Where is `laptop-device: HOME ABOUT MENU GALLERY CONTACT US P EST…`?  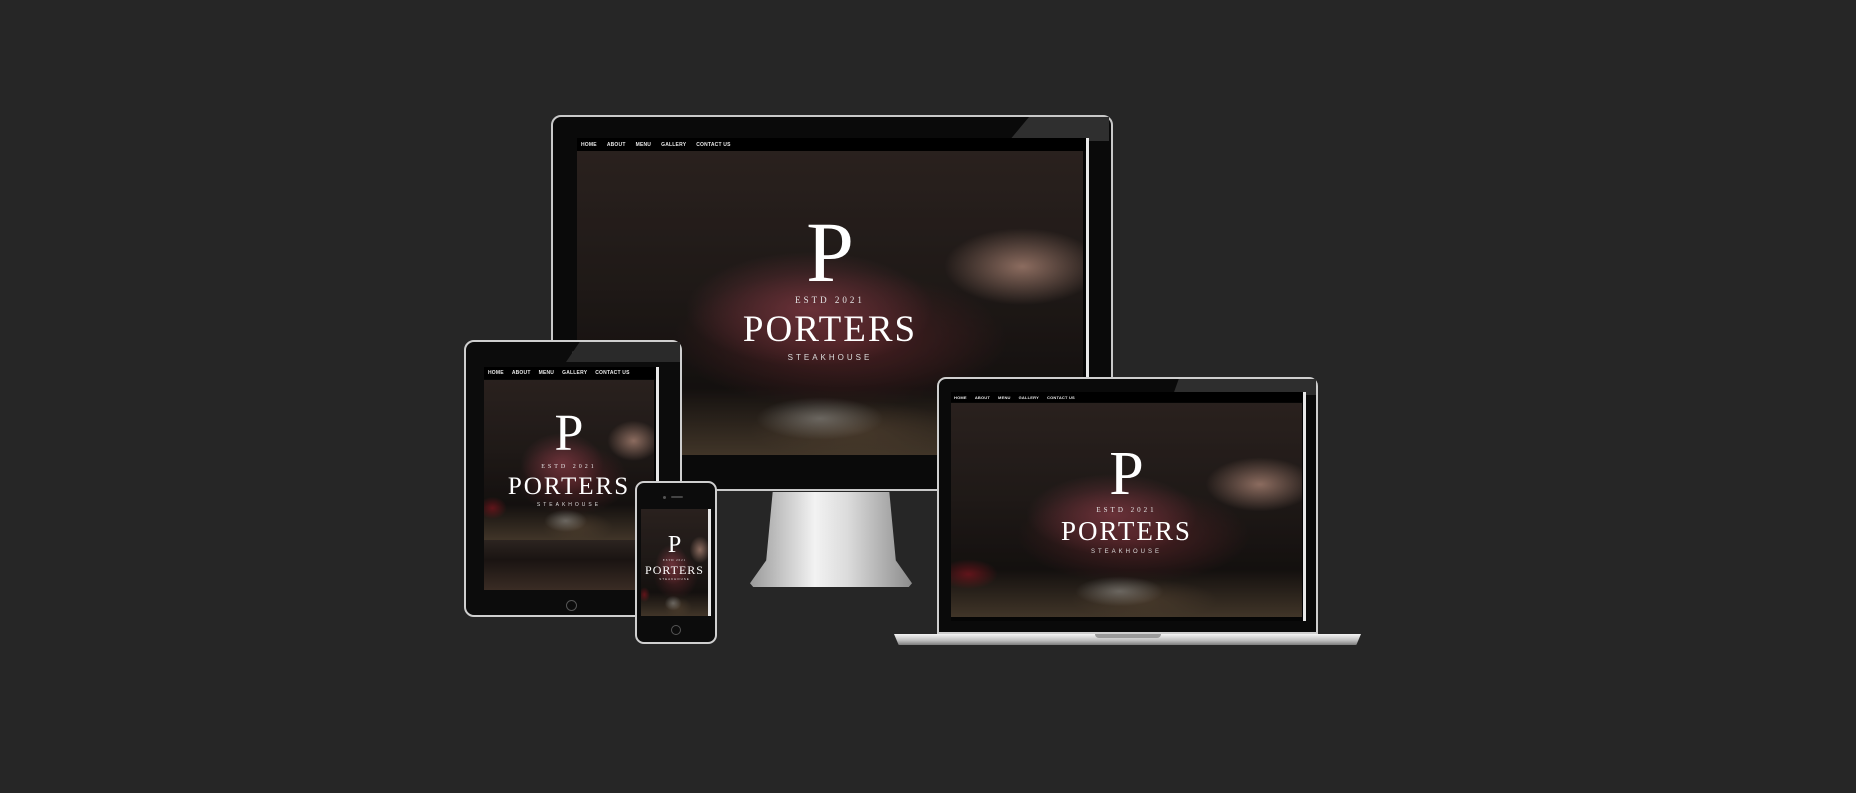 laptop-device: HOME ABOUT MENU GALLERY CONTACT US P EST… is located at coordinates (1127, 505).